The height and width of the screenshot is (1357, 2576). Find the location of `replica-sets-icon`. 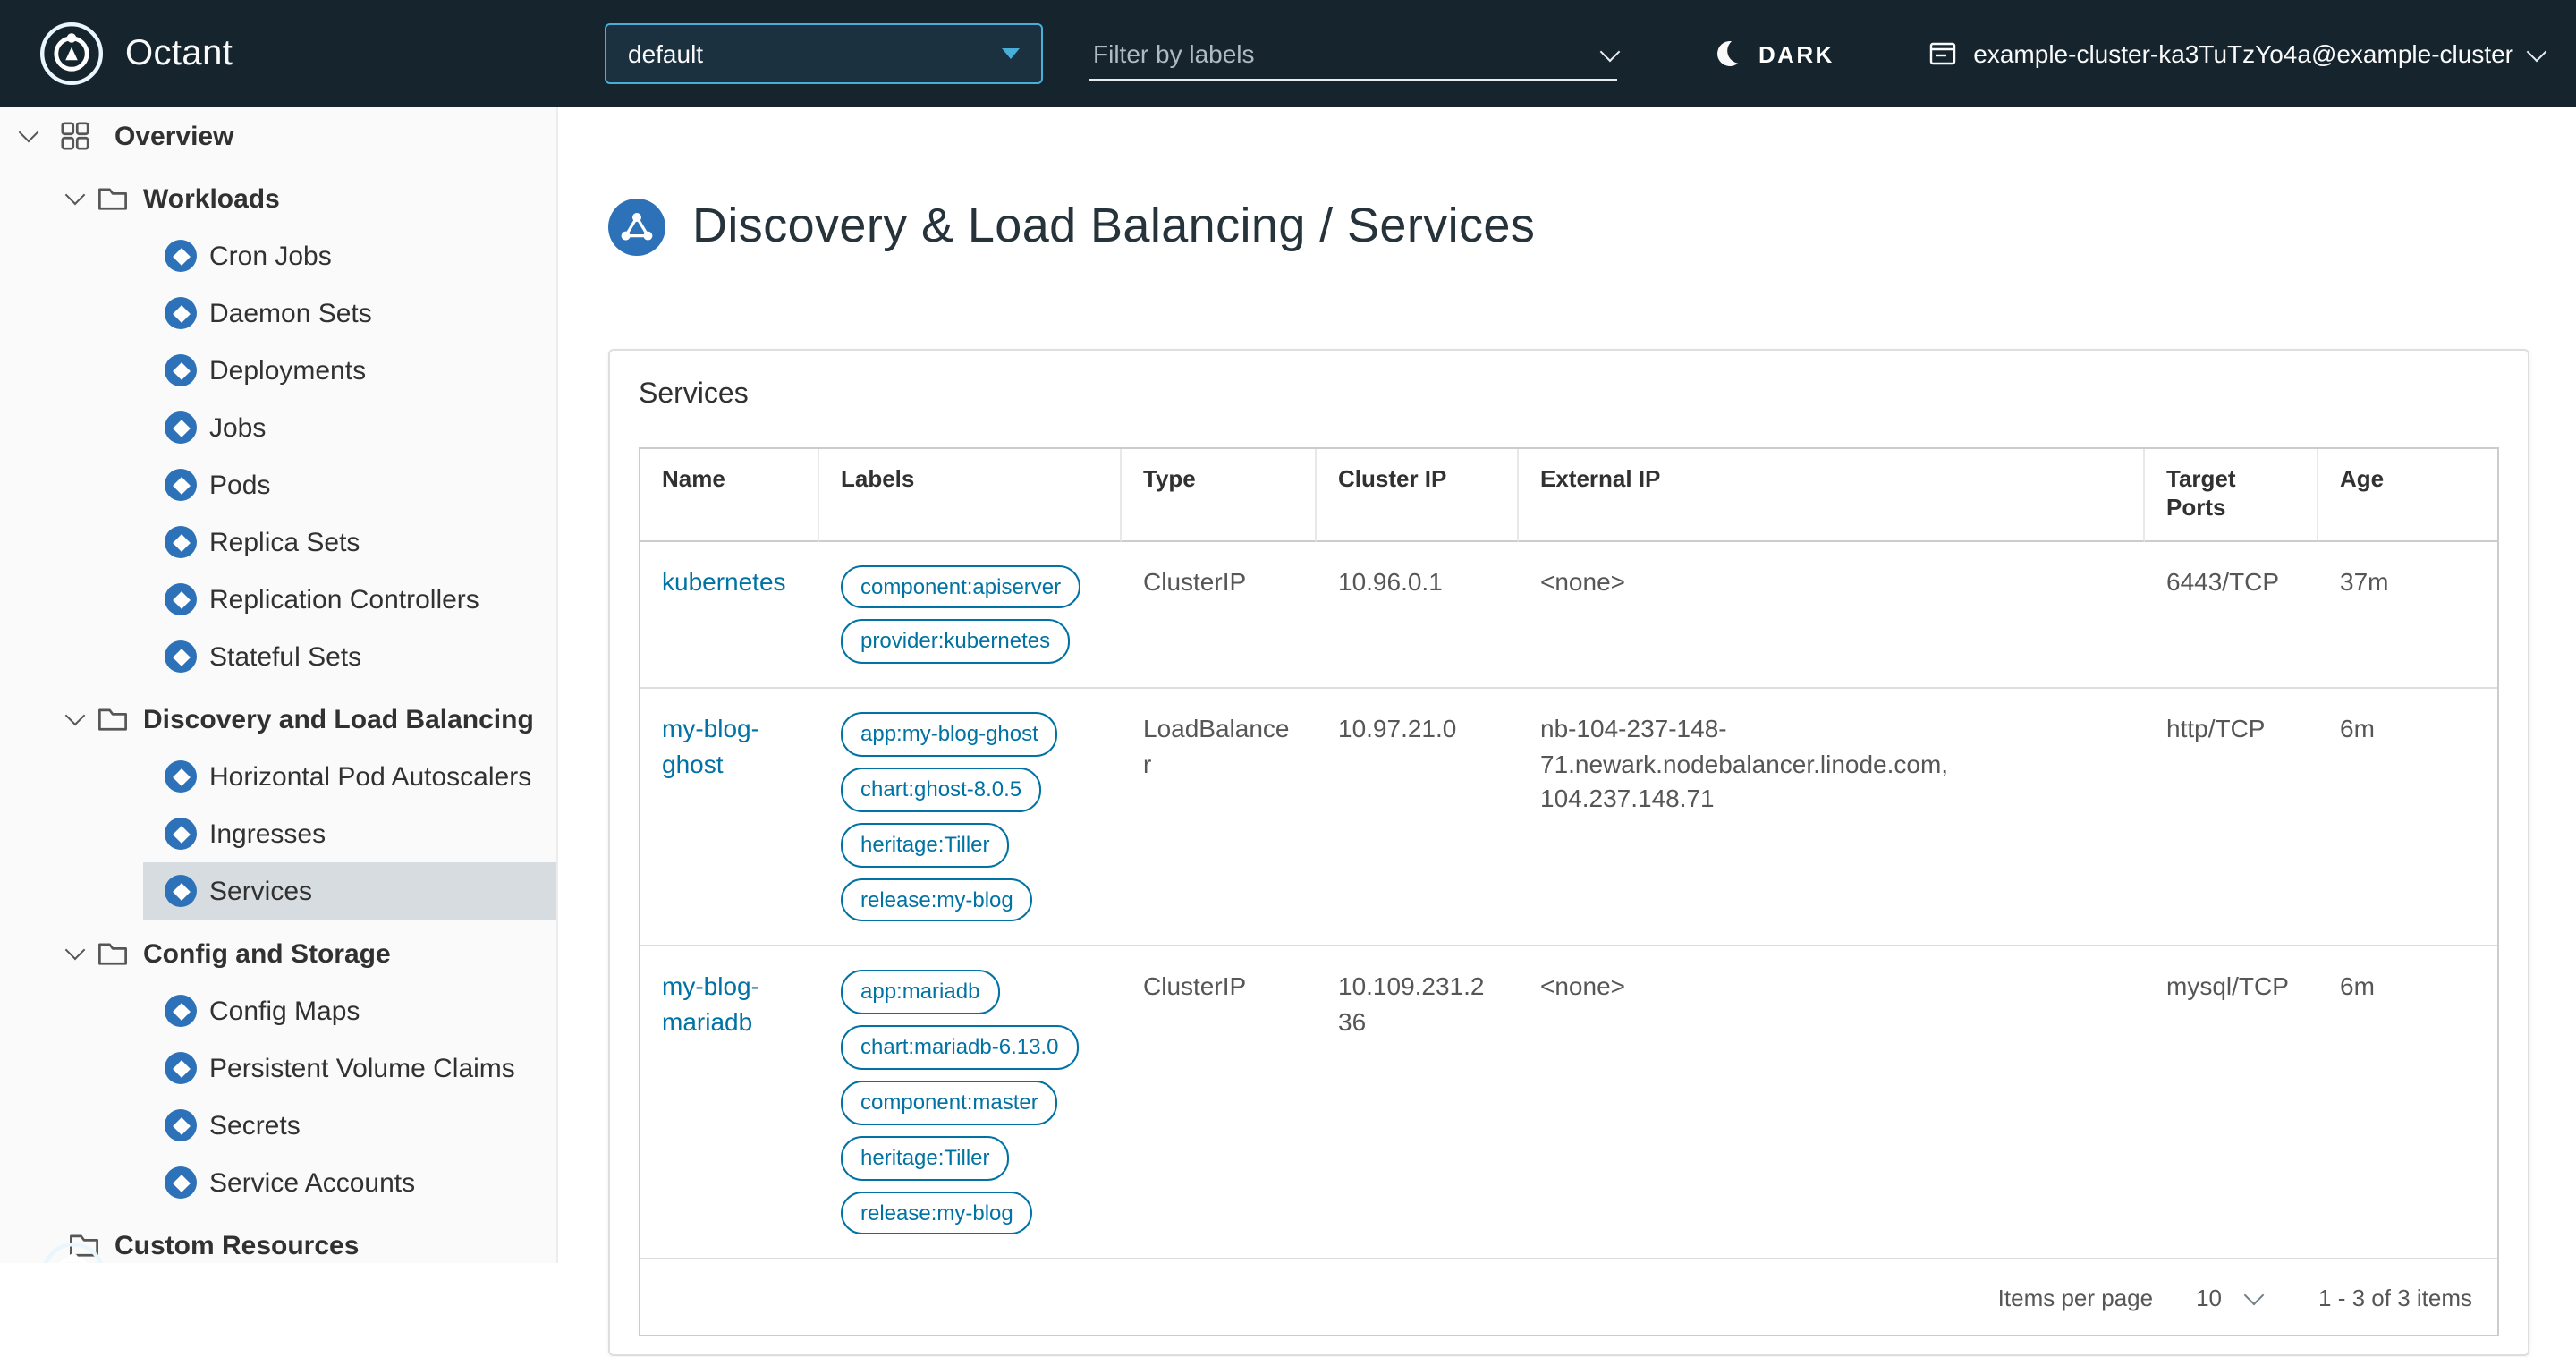

replica-sets-icon is located at coordinates (181, 542).